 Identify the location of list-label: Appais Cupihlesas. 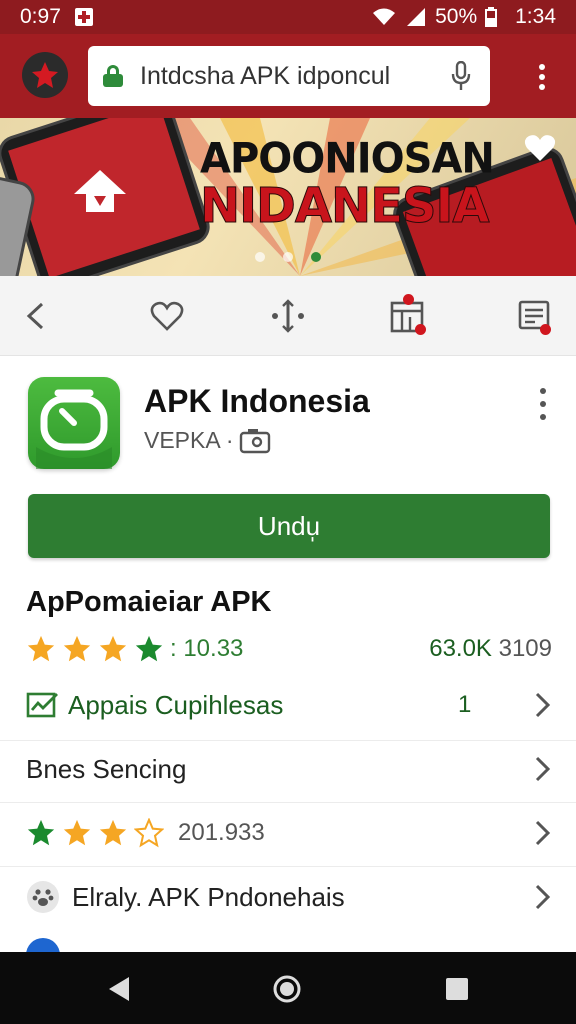
(176, 704).